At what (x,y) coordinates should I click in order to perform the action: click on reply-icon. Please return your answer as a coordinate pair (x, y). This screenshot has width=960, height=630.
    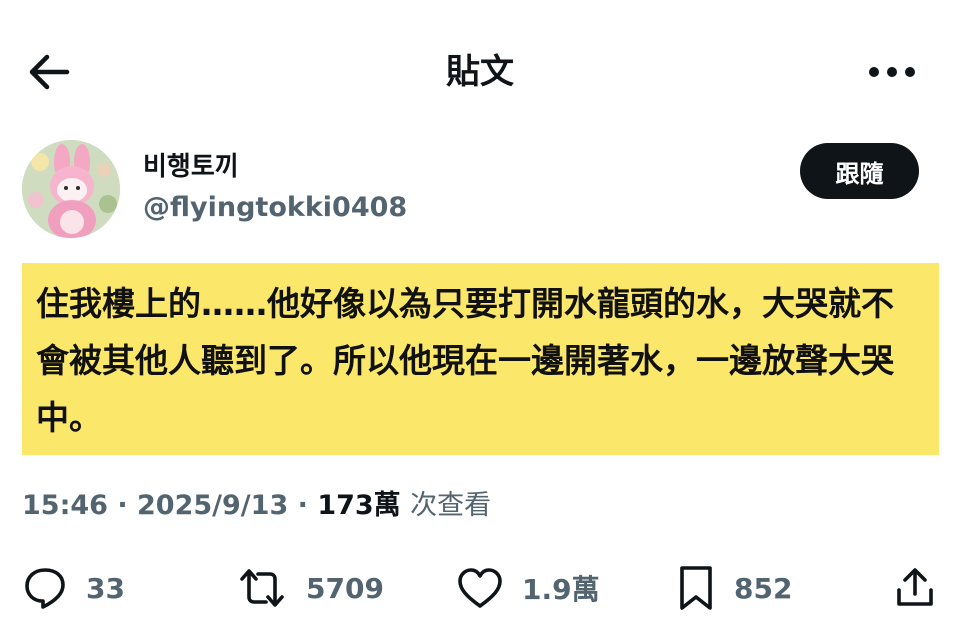
    Looking at the image, I should click on (45, 588).